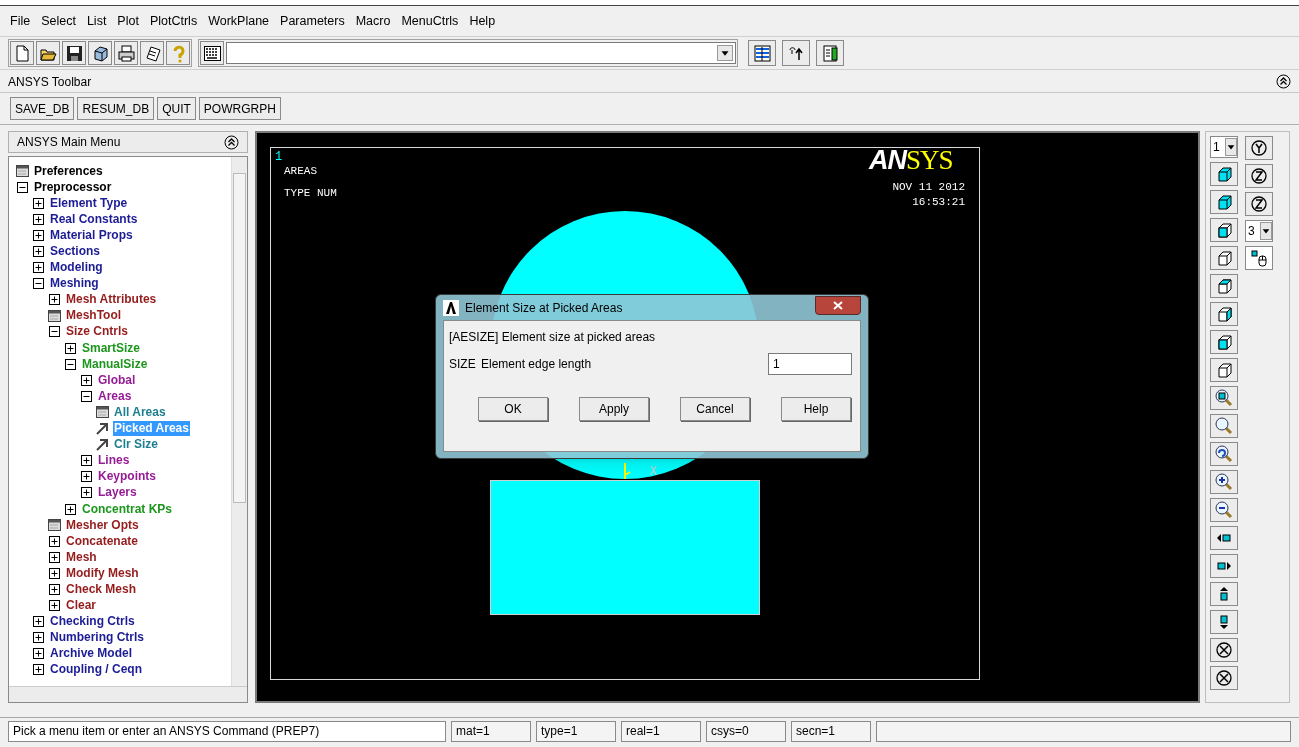 This screenshot has width=1299, height=747. I want to click on rotate-x-button, so click(1224, 650).